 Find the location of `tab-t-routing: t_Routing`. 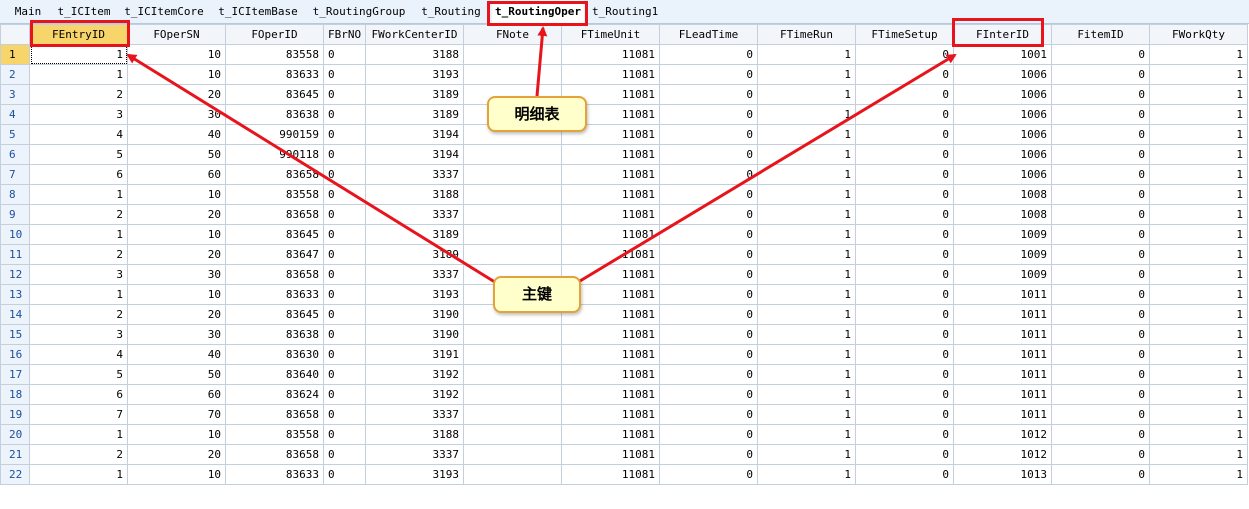

tab-t-routing: t_Routing is located at coordinates (451, 11).